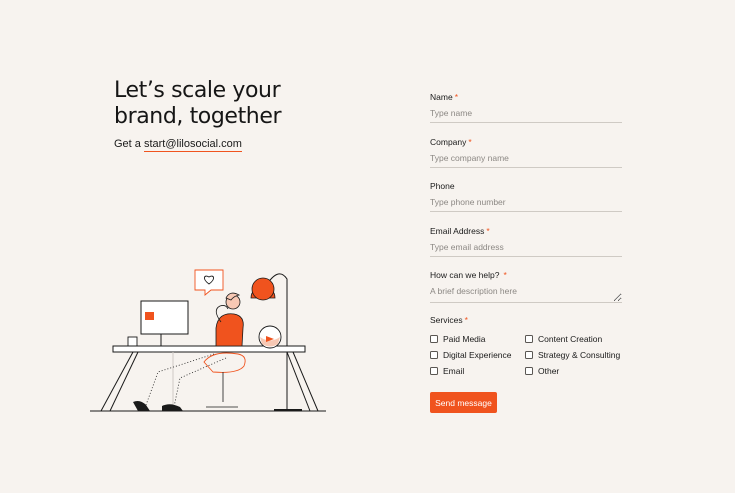 This screenshot has width=735, height=493. Describe the element at coordinates (270, 337) in the screenshot. I see `fishbowl` at that location.